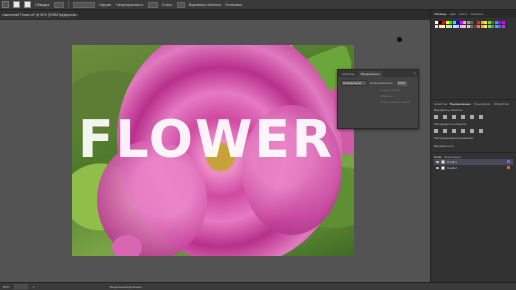  What do you see at coordinates (454, 130) in the screenshot?
I see `distribute-bottom-icon` at bounding box center [454, 130].